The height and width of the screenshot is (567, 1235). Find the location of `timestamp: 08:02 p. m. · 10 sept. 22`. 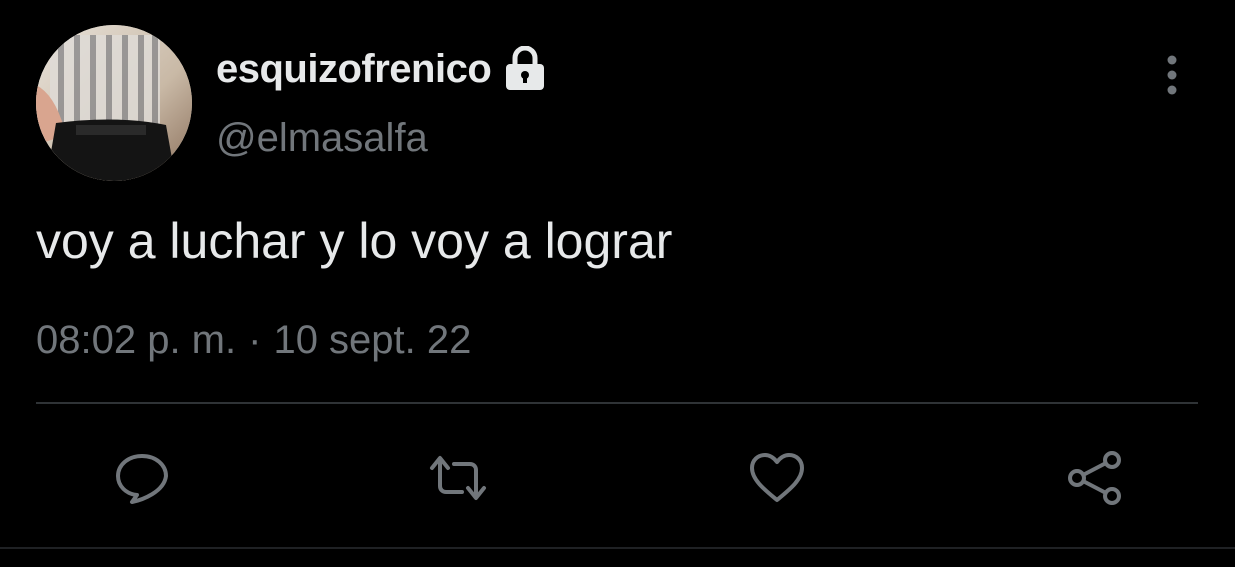

timestamp: 08:02 p. m. · 10 sept. 22 is located at coordinates (253, 340).